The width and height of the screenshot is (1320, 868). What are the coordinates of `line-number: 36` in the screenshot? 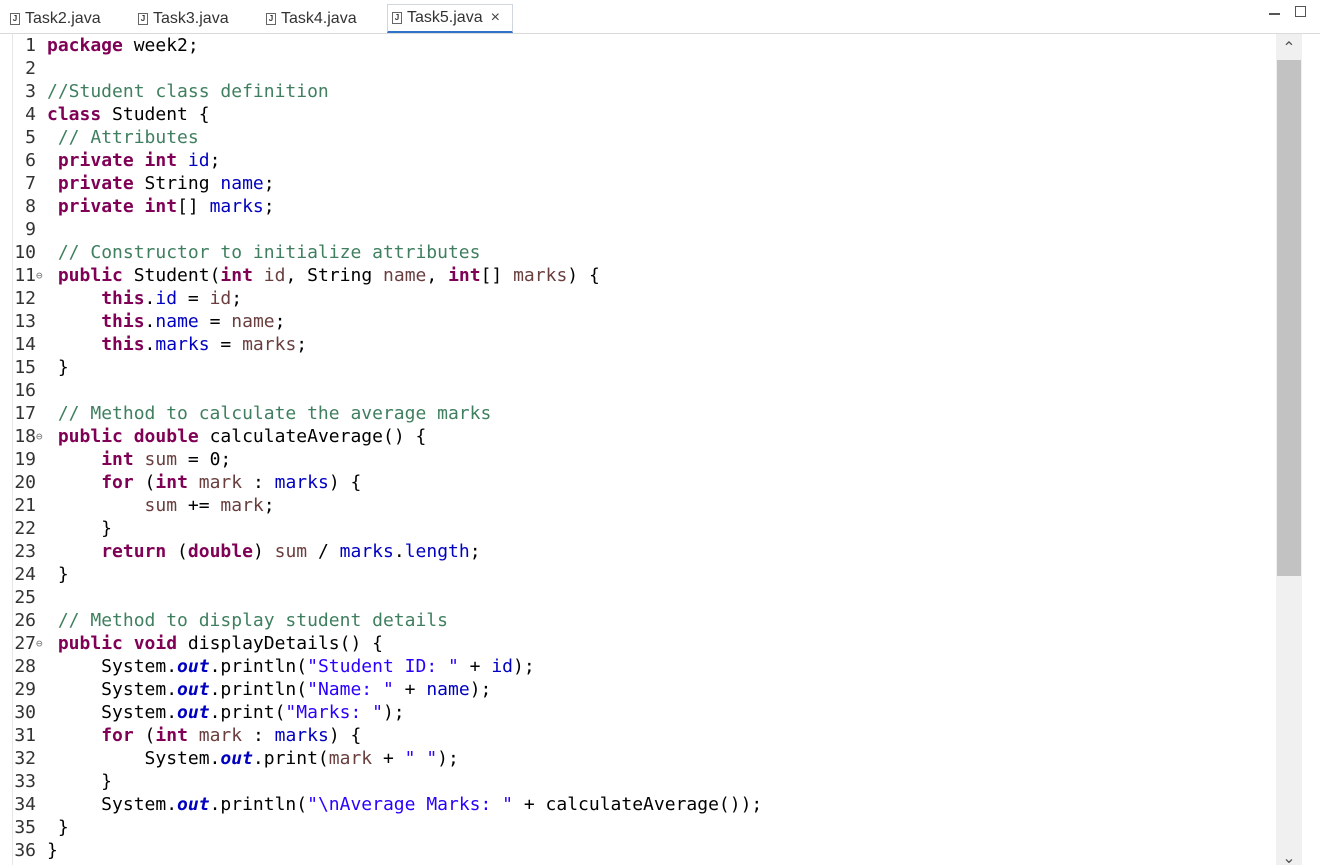 It's located at (25, 850).